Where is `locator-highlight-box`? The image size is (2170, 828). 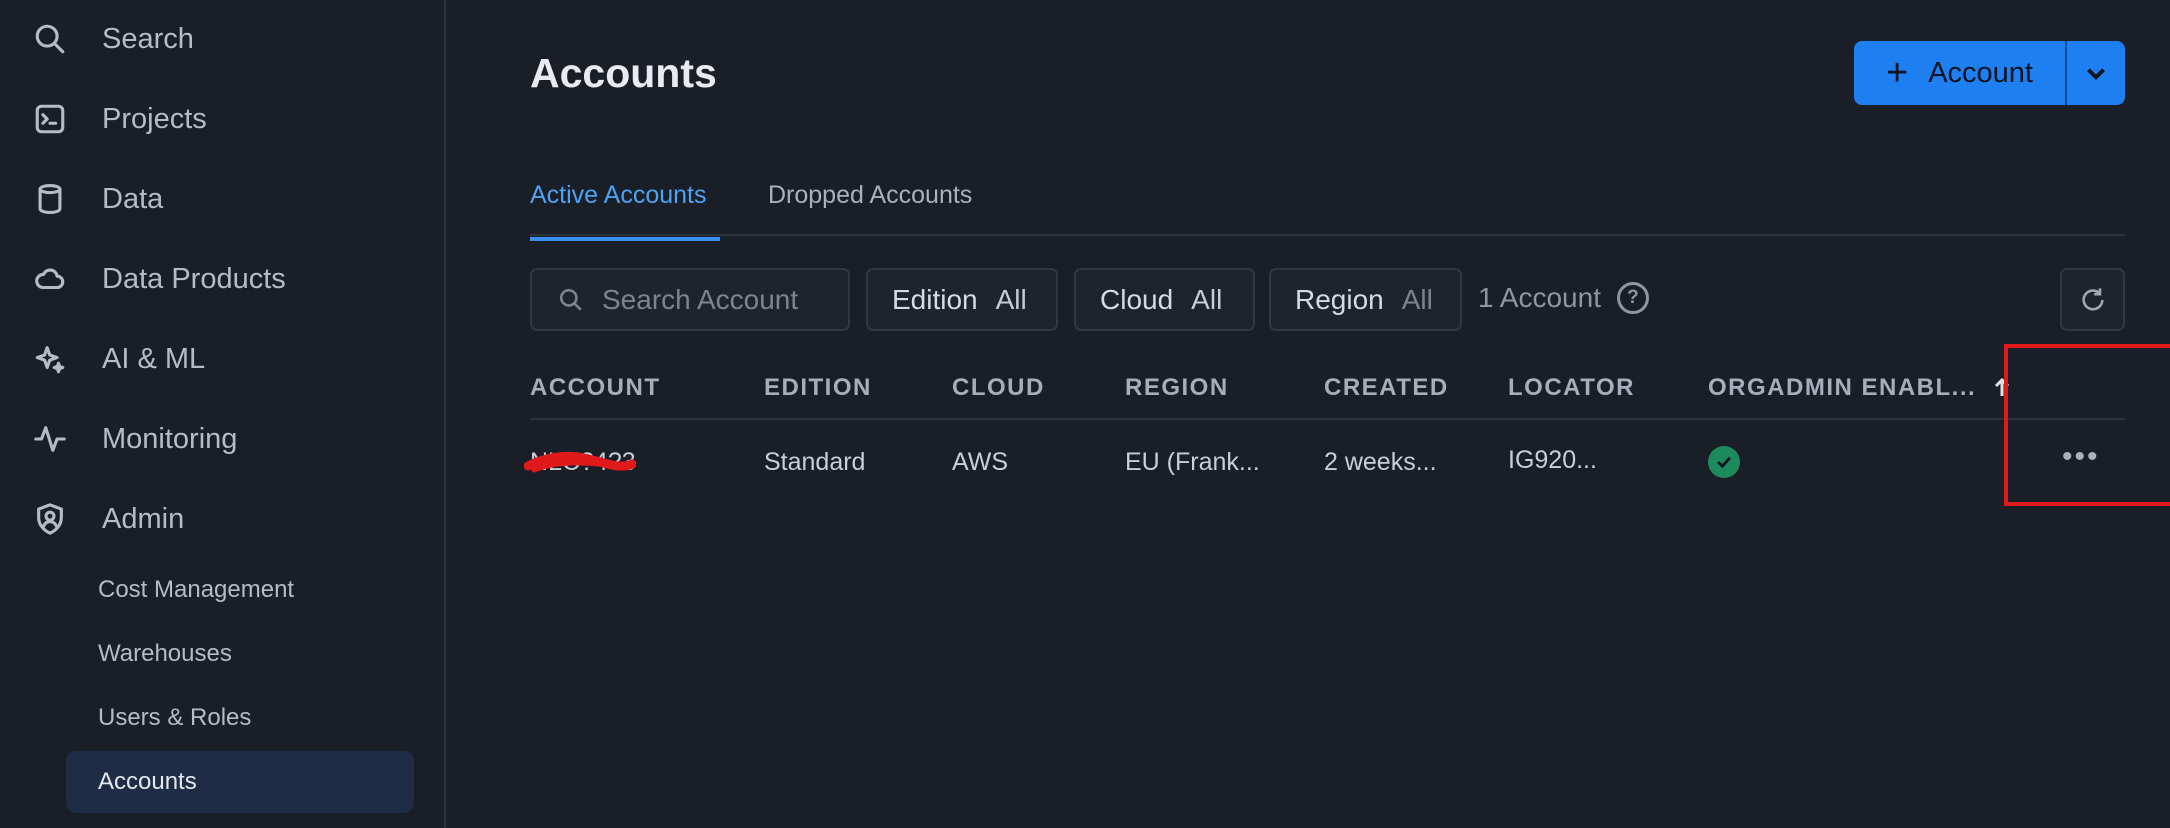 locator-highlight-box is located at coordinates (2087, 425).